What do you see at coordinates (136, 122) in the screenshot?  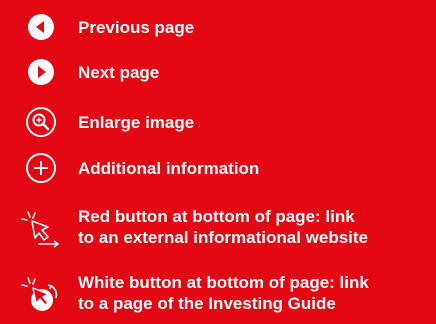 I see `legend-label-enlarge-image: Enlarge image` at bounding box center [136, 122].